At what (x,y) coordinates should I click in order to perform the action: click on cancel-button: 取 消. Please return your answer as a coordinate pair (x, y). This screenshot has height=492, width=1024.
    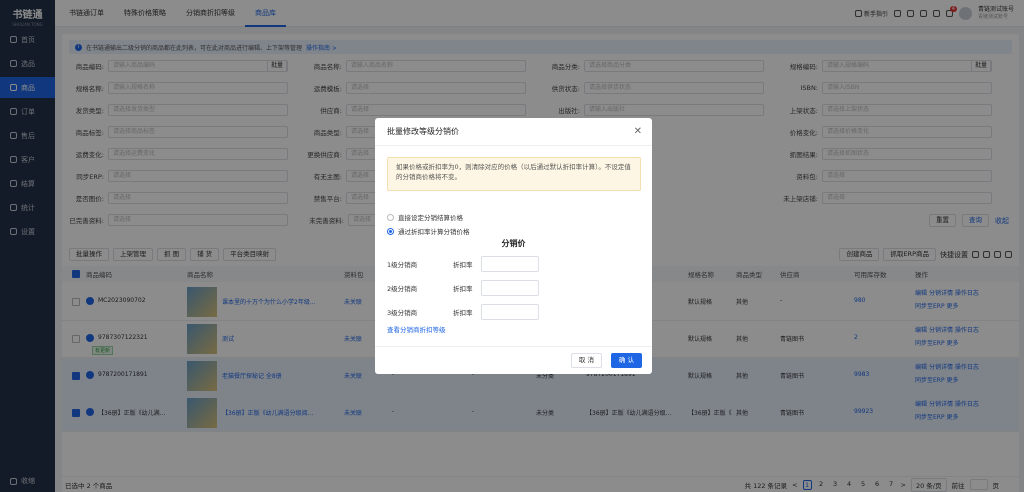
    Looking at the image, I should click on (586, 360).